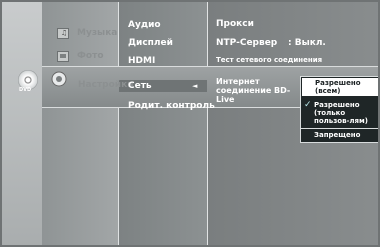  What do you see at coordinates (269, 60) in the screenshot?
I see `network-item-connection-test: Тест сетевого соединения` at bounding box center [269, 60].